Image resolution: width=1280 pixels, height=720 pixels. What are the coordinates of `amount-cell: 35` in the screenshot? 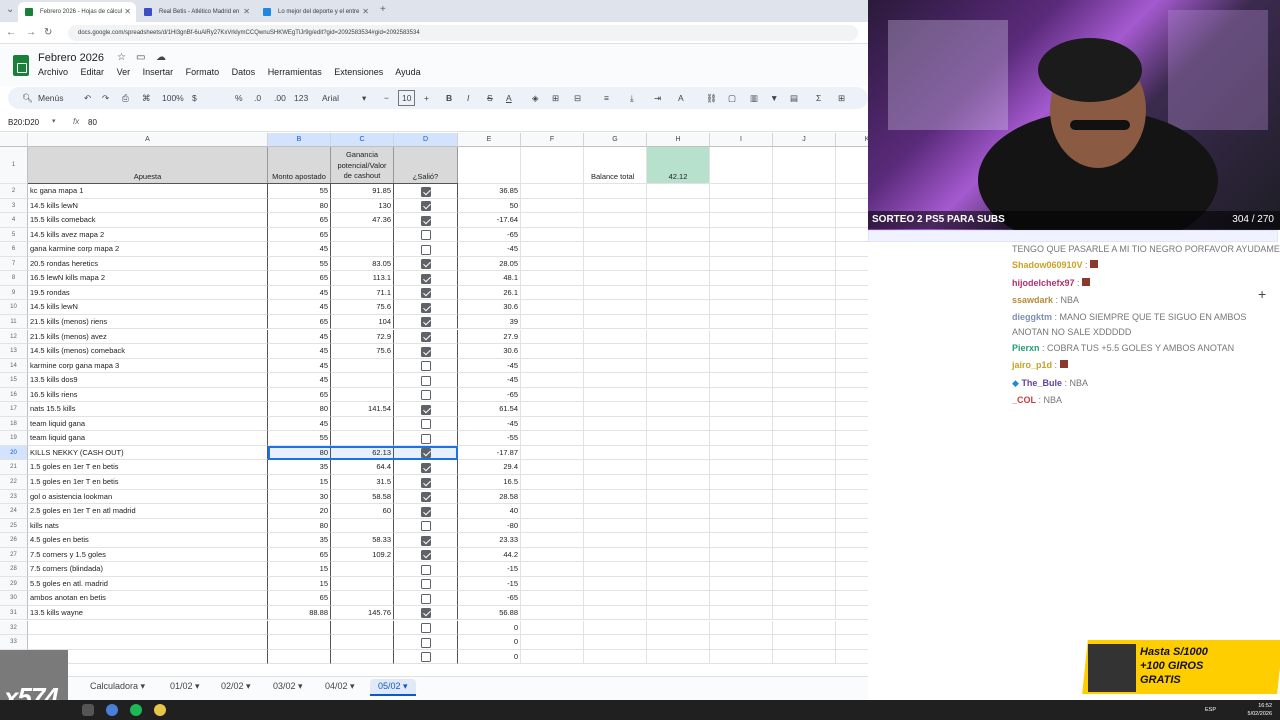 It's located at (299, 467).